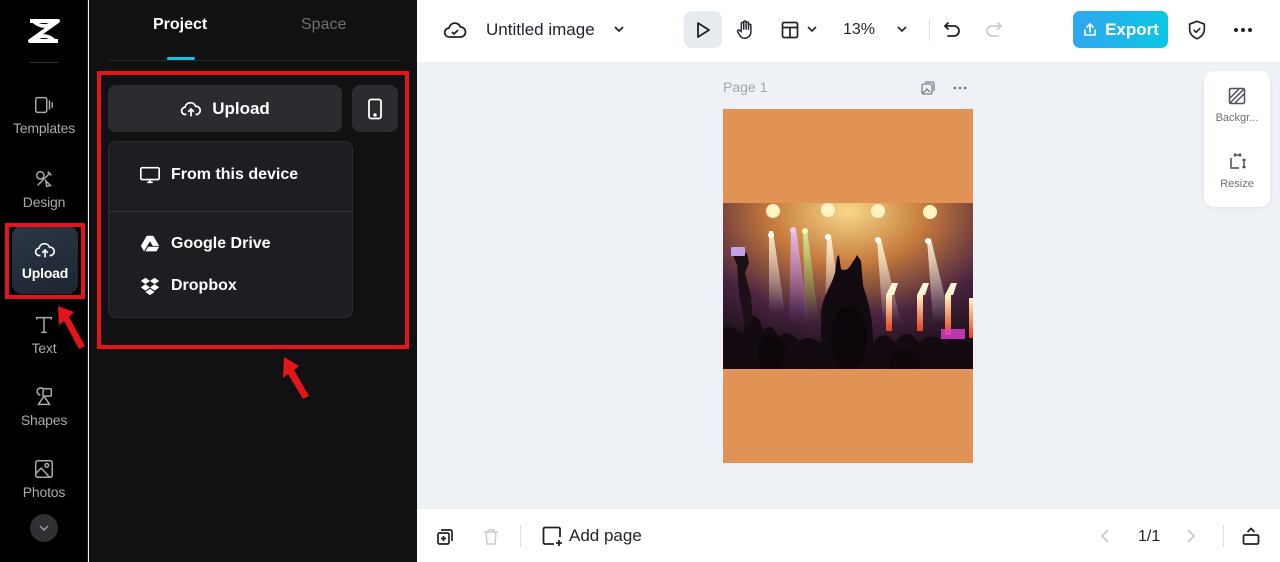 Image resolution: width=1280 pixels, height=562 pixels. What do you see at coordinates (44, 62) in the screenshot?
I see `rail-divider` at bounding box center [44, 62].